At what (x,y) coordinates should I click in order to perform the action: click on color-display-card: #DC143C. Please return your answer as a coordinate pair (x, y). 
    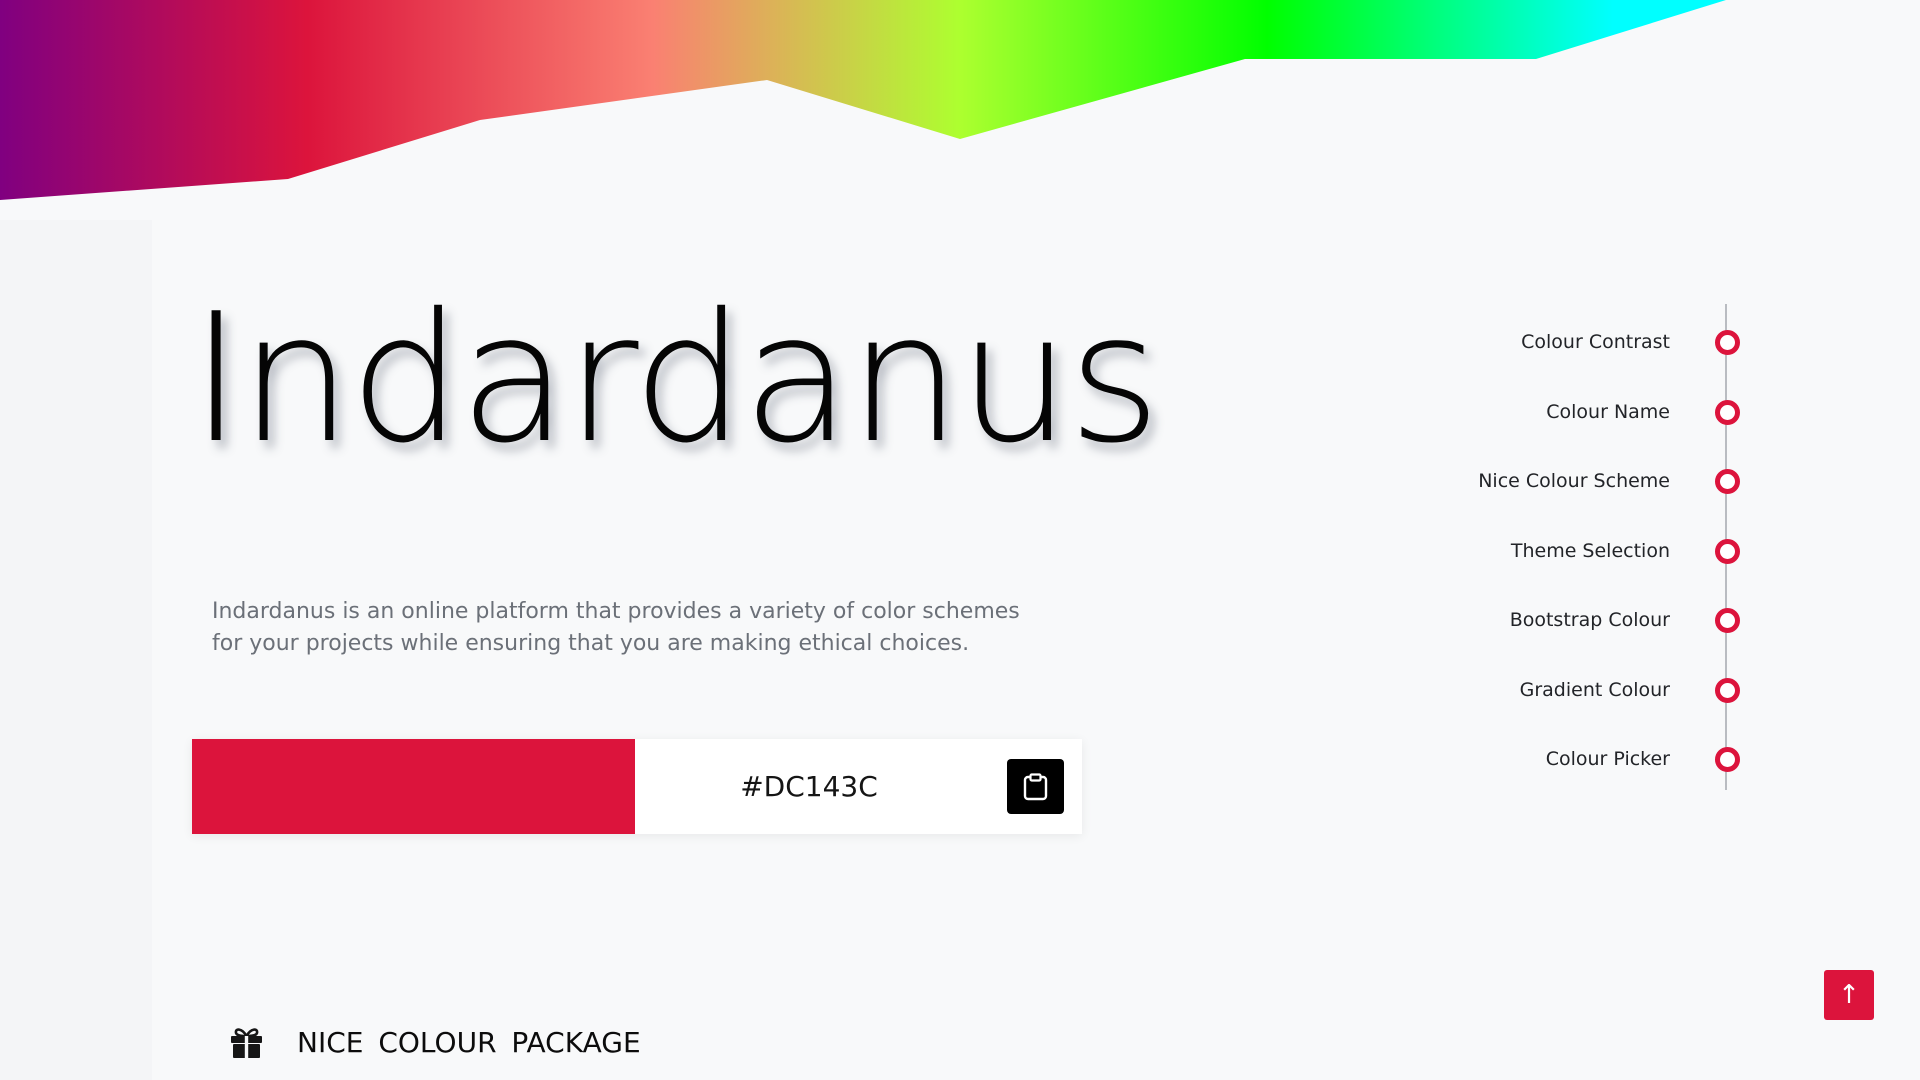
    Looking at the image, I should click on (637, 786).